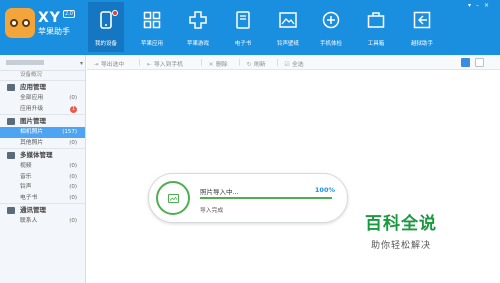 The image size is (500, 283). I want to click on device-name-placeholder, so click(25, 62).